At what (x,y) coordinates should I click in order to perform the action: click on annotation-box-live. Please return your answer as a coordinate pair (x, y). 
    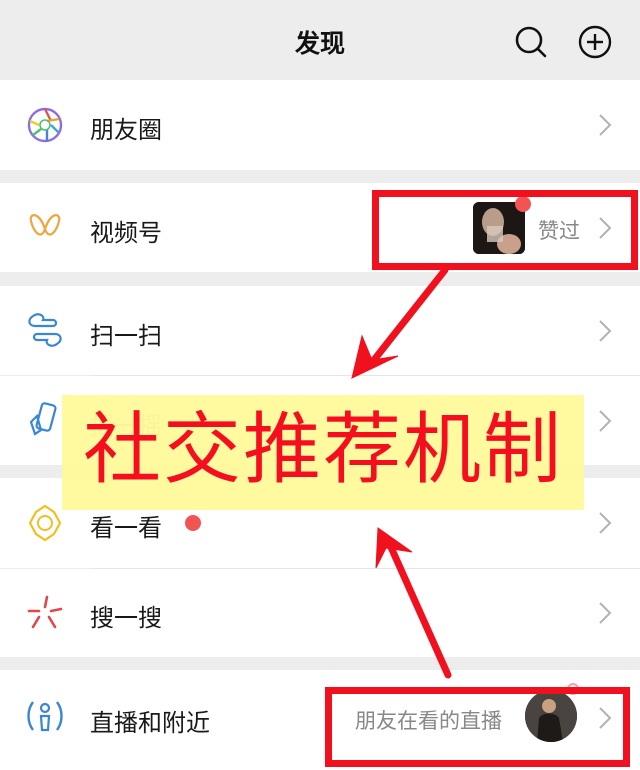
    Looking at the image, I should click on (477, 727).